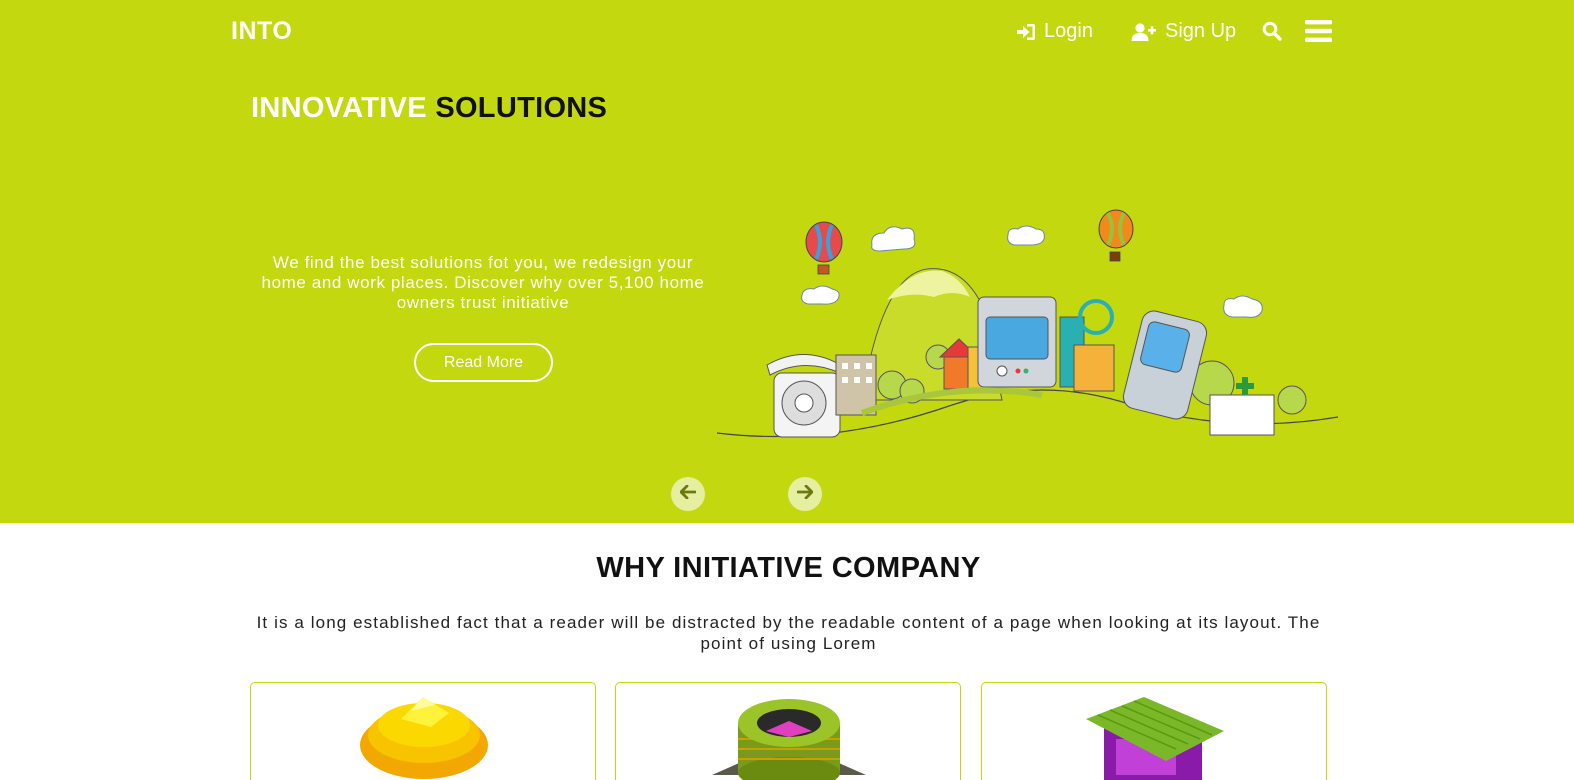 The width and height of the screenshot is (1574, 780). What do you see at coordinates (1068, 31) in the screenshot?
I see `login-label: Login` at bounding box center [1068, 31].